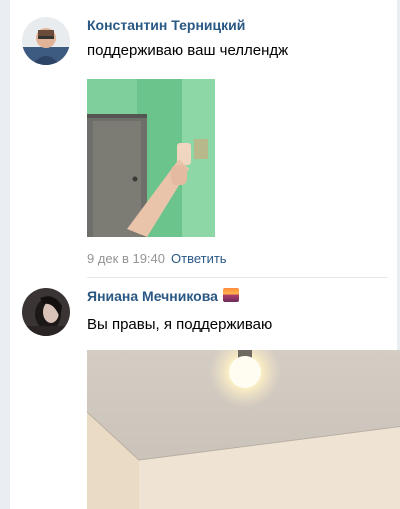  I want to click on comment-divider, so click(237, 277).